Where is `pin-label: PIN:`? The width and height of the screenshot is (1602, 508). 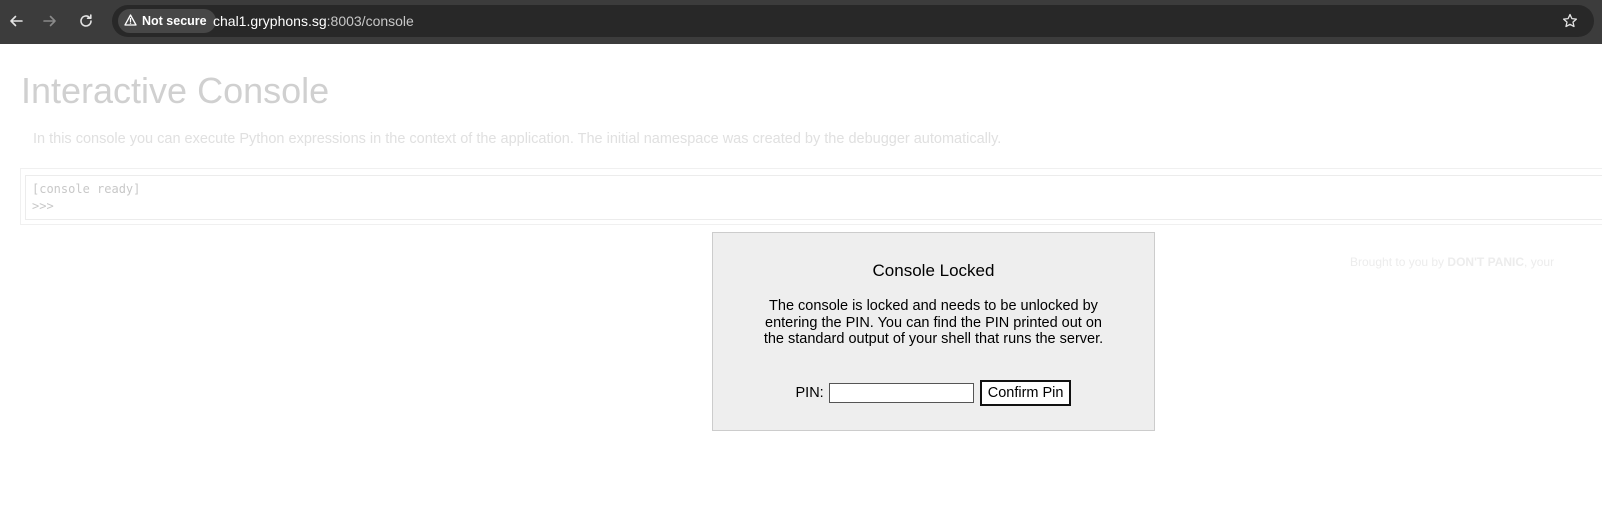 pin-label: PIN: is located at coordinates (809, 393).